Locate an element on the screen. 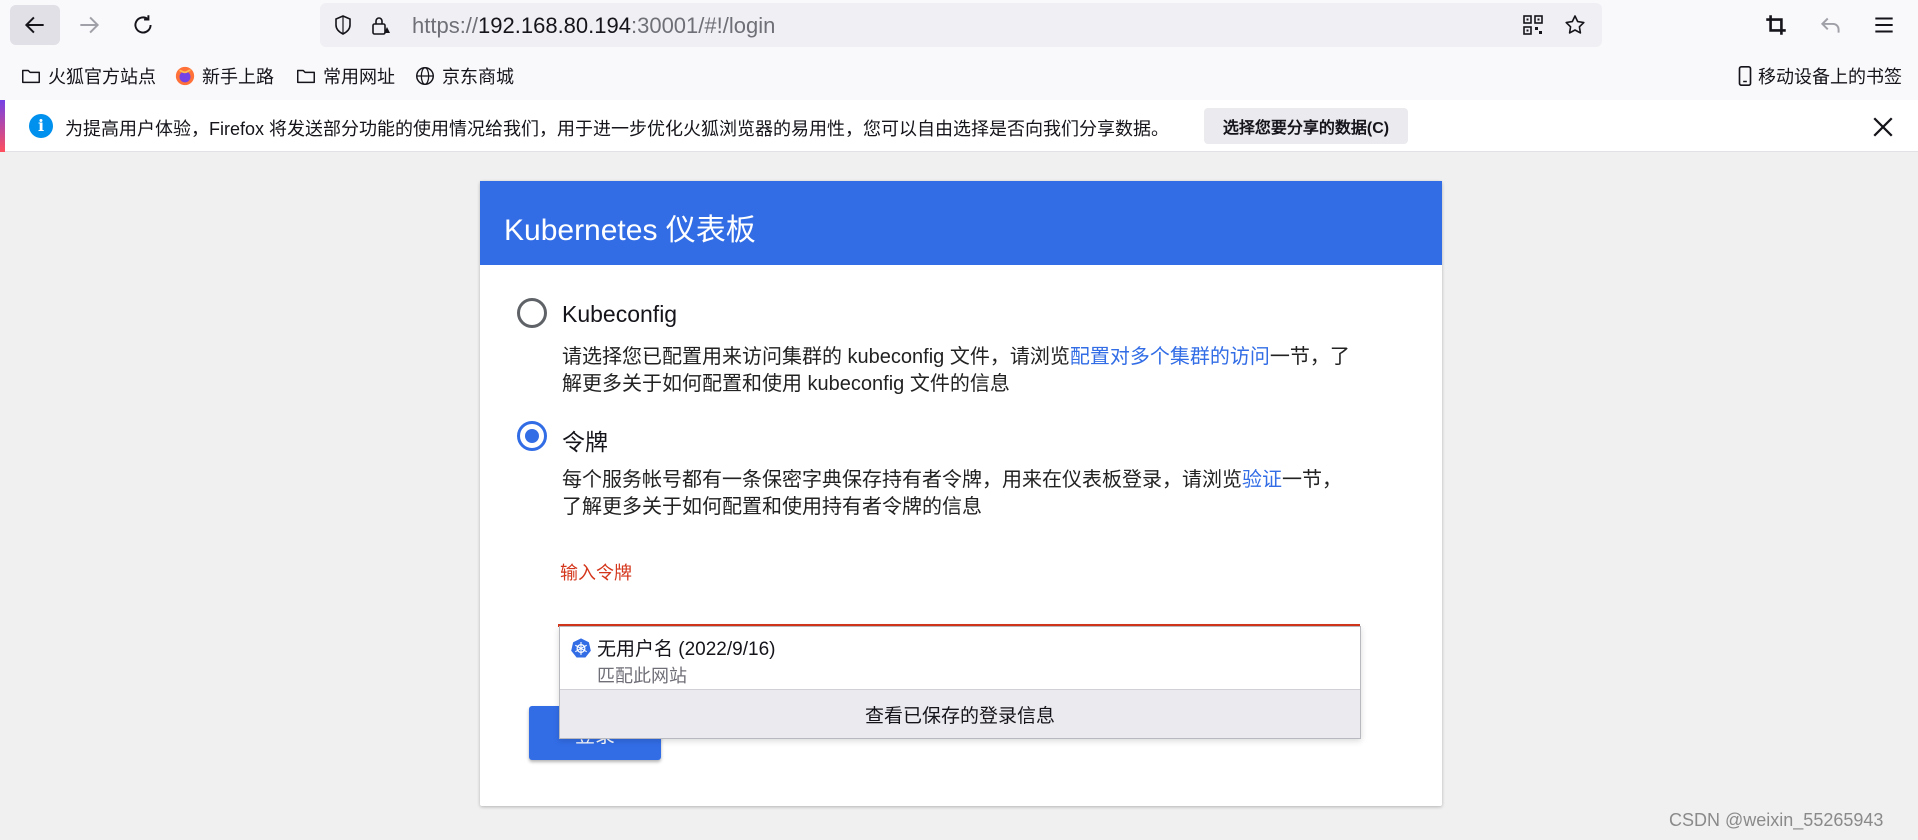  browser-toolbar: https://192.168.80.194:30001/#!/login is located at coordinates (959, 25).